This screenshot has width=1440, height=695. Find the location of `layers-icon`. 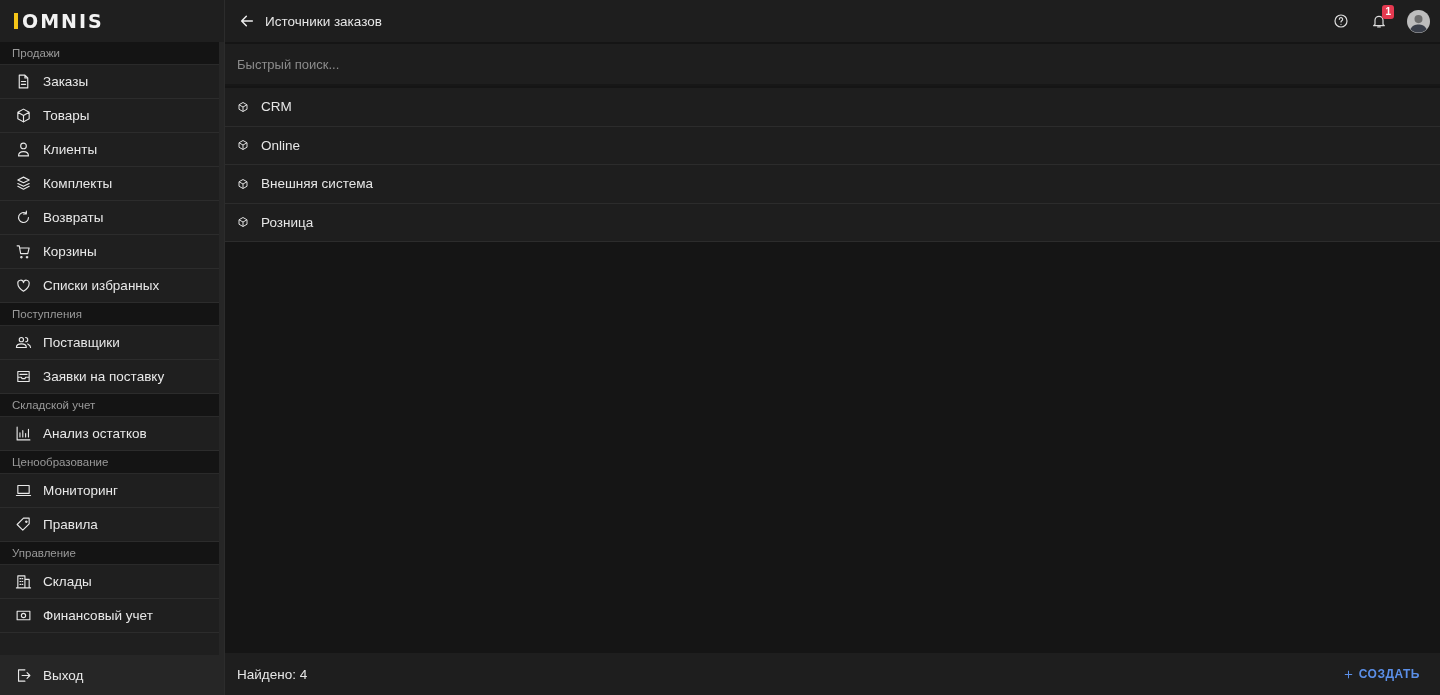

layers-icon is located at coordinates (23, 183).